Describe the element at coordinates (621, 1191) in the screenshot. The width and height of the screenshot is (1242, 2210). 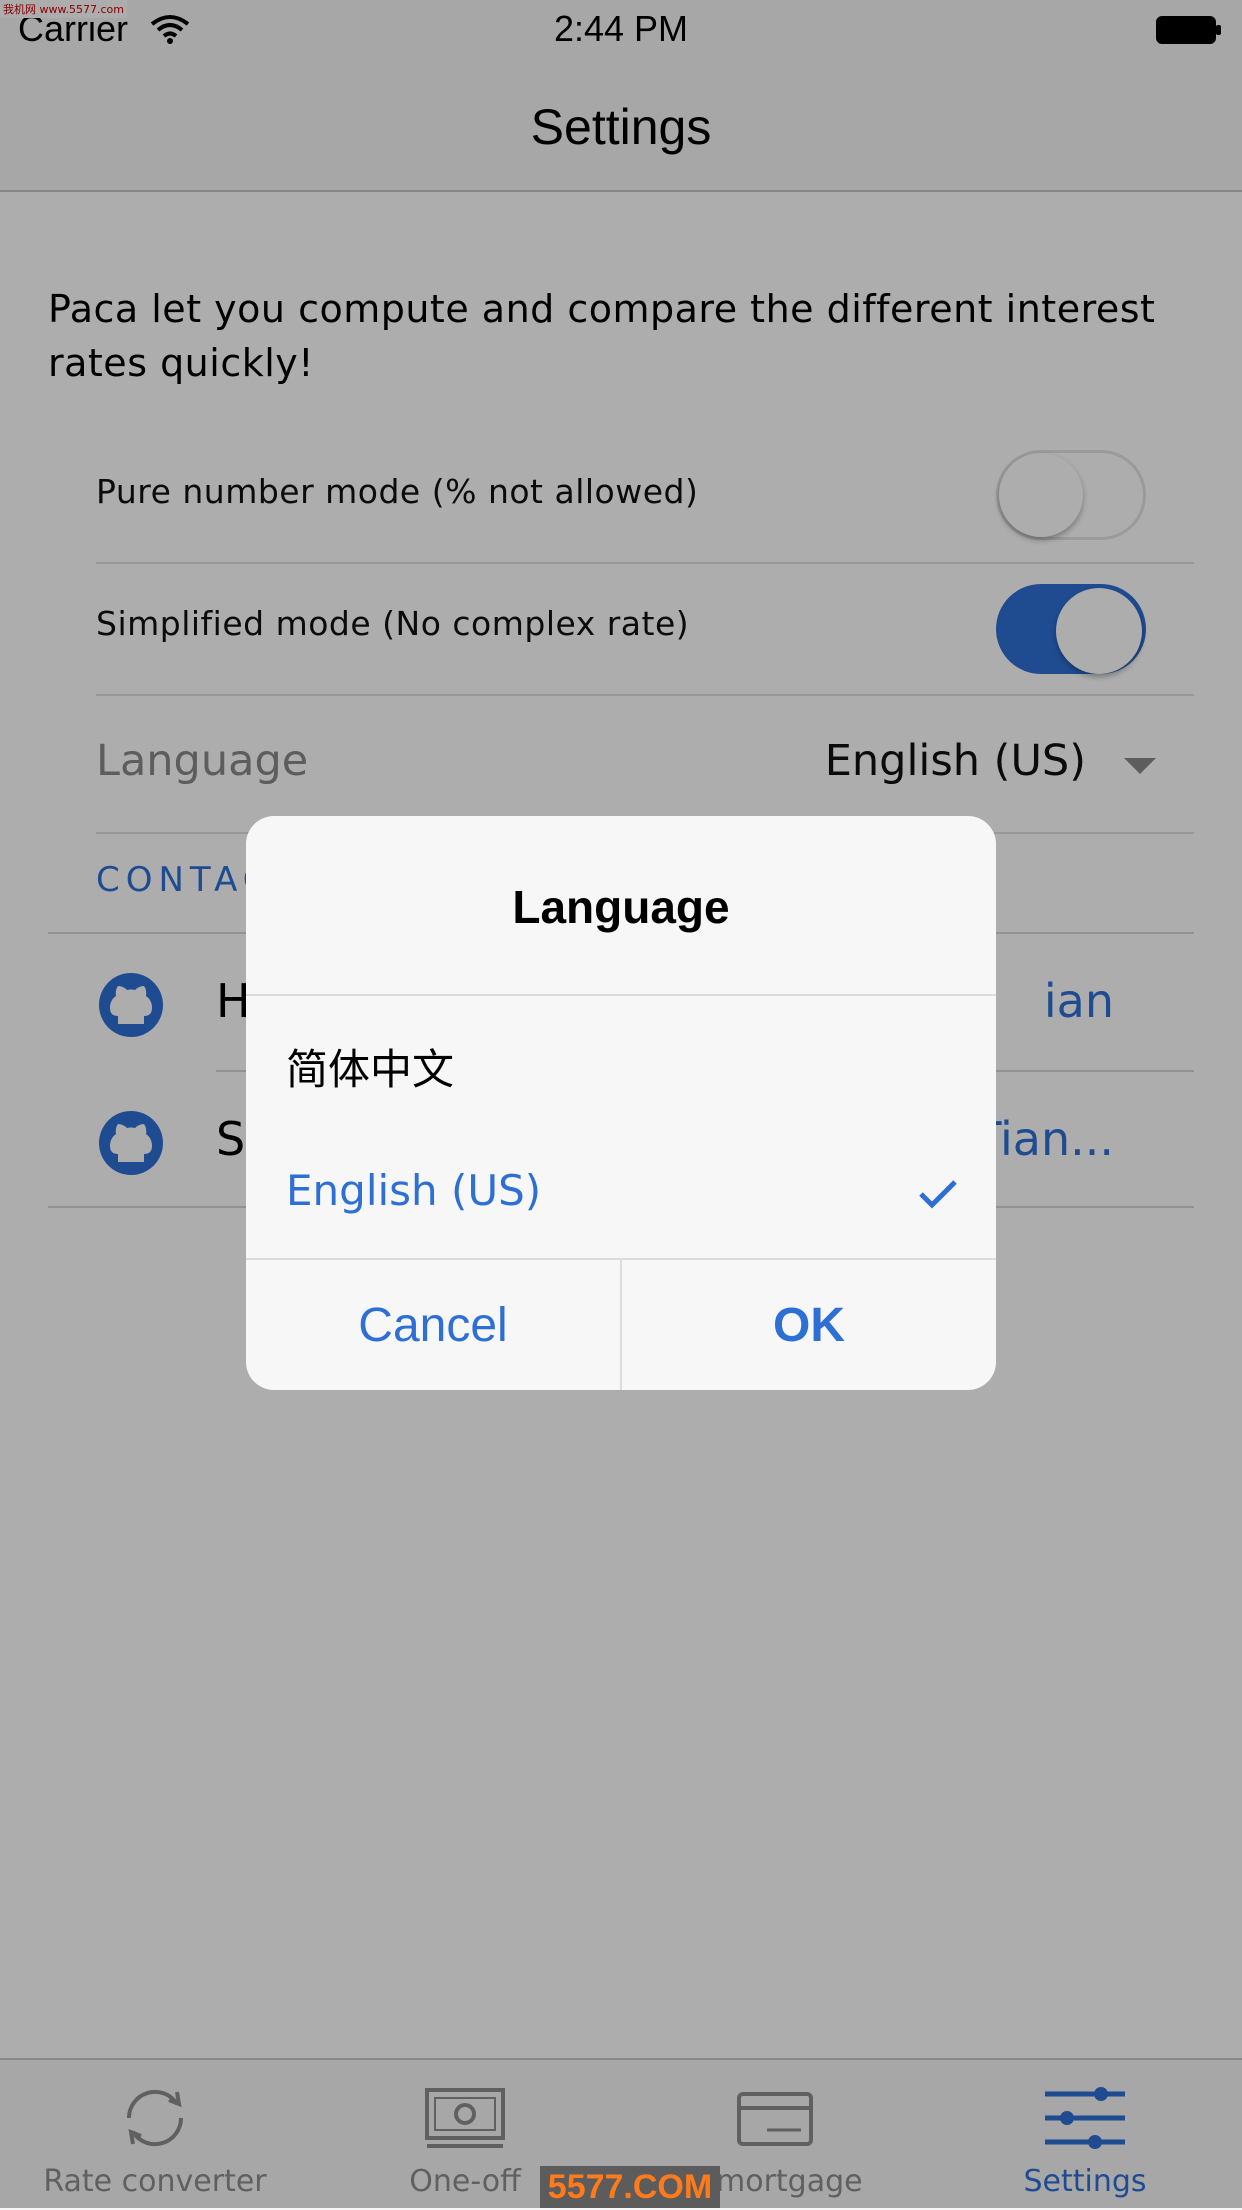
I see `language-option-english: English (US)` at that location.